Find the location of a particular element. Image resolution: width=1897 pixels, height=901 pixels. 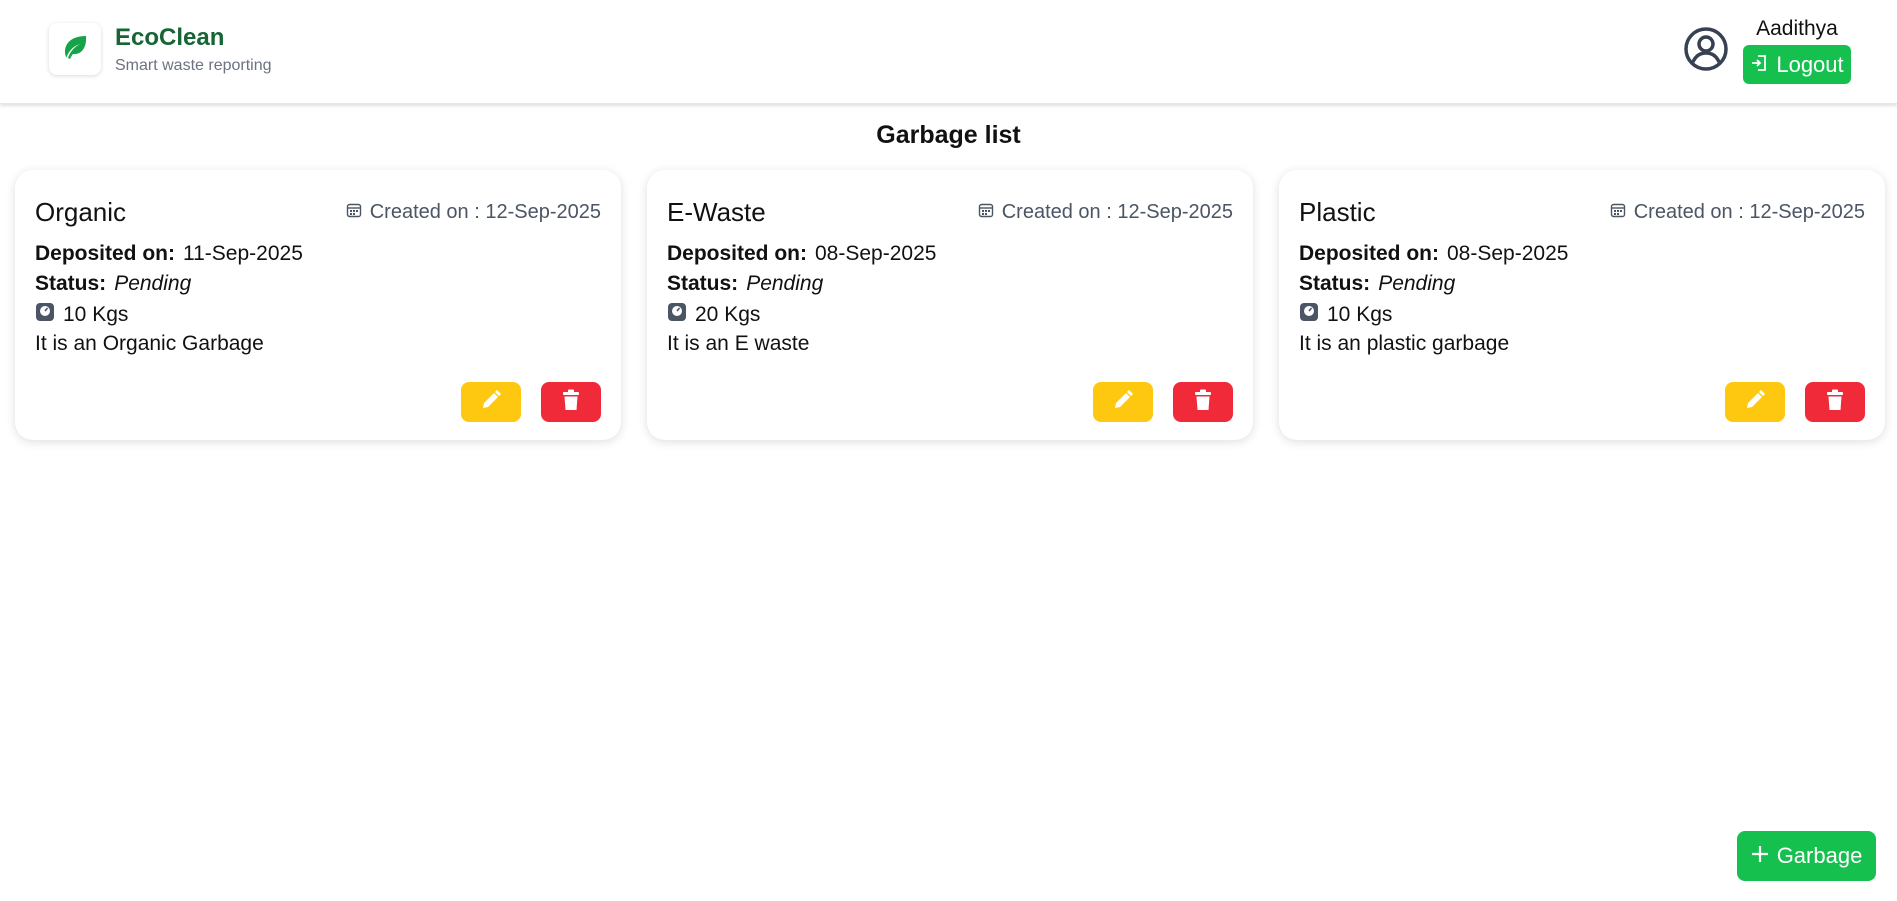

card-description: It is an E waste is located at coordinates (738, 343).